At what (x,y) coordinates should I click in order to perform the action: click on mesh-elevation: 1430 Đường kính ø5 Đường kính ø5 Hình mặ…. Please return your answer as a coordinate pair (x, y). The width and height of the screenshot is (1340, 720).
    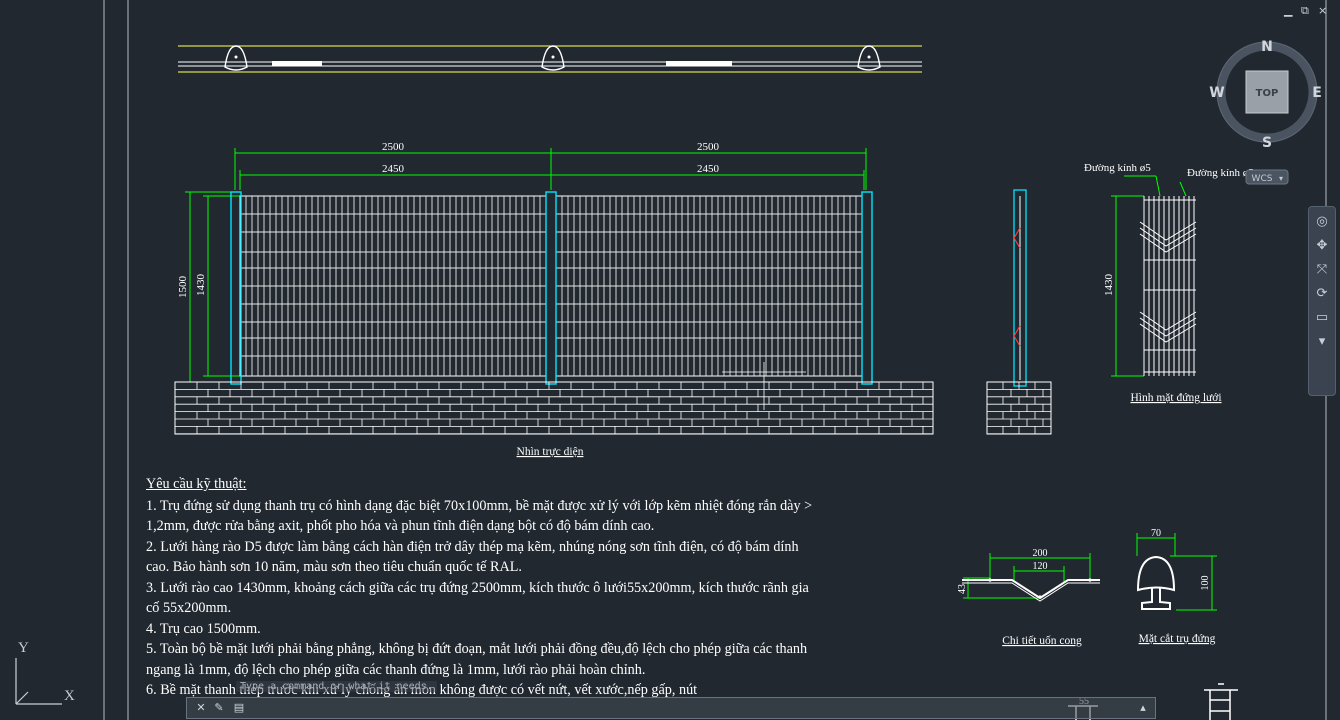
    Looking at the image, I should click on (1169, 283).